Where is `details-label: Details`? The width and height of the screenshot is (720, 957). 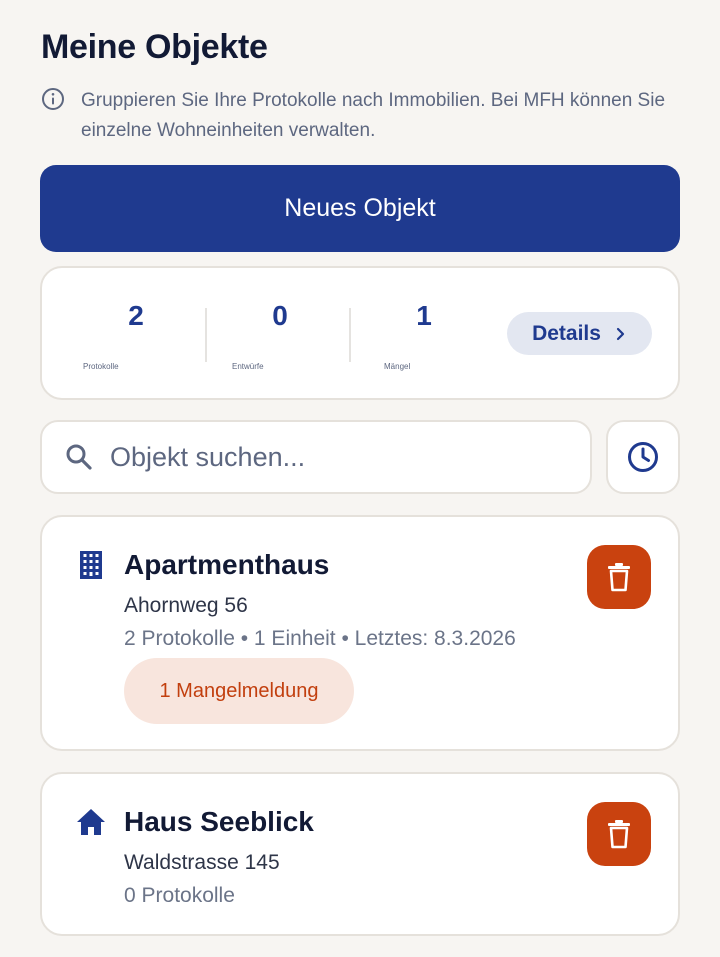 details-label: Details is located at coordinates (566, 333).